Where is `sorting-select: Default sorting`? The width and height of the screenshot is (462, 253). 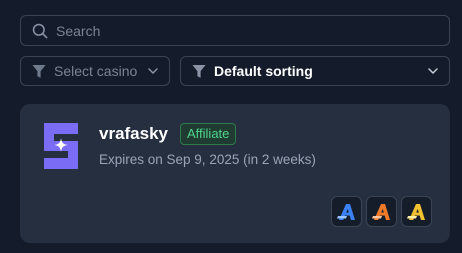 sorting-select: Default sorting is located at coordinates (315, 71).